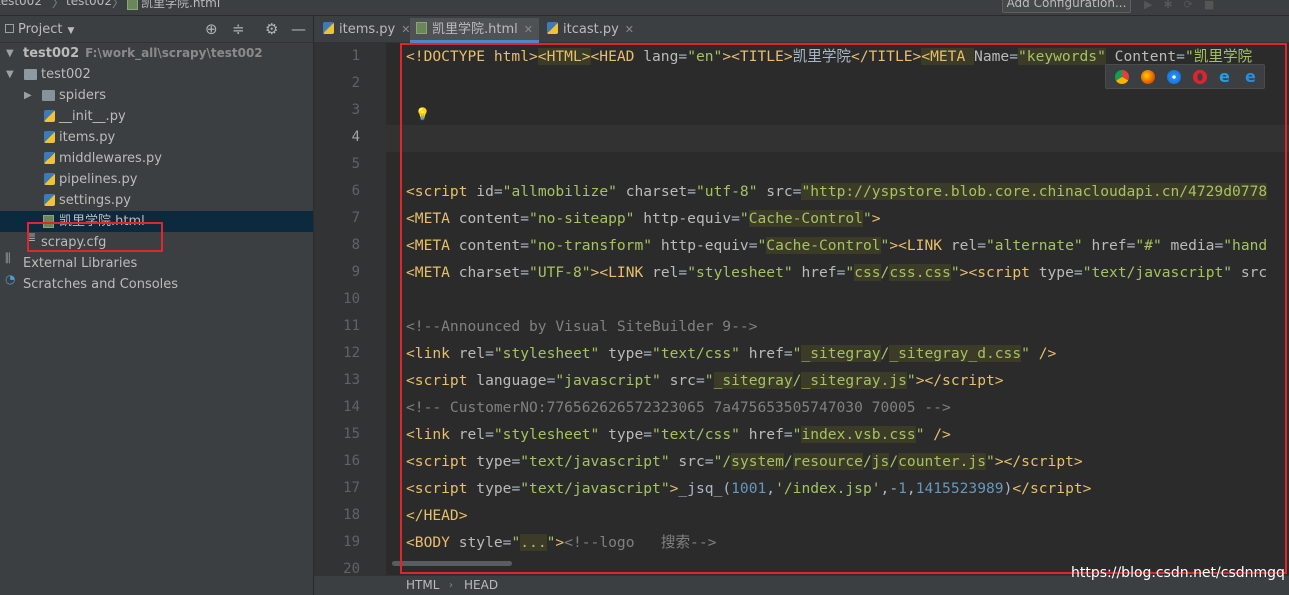 Image resolution: width=1289 pixels, height=595 pixels. What do you see at coordinates (92, 116) in the screenshot?
I see `tree-item-label: __init__.py` at bounding box center [92, 116].